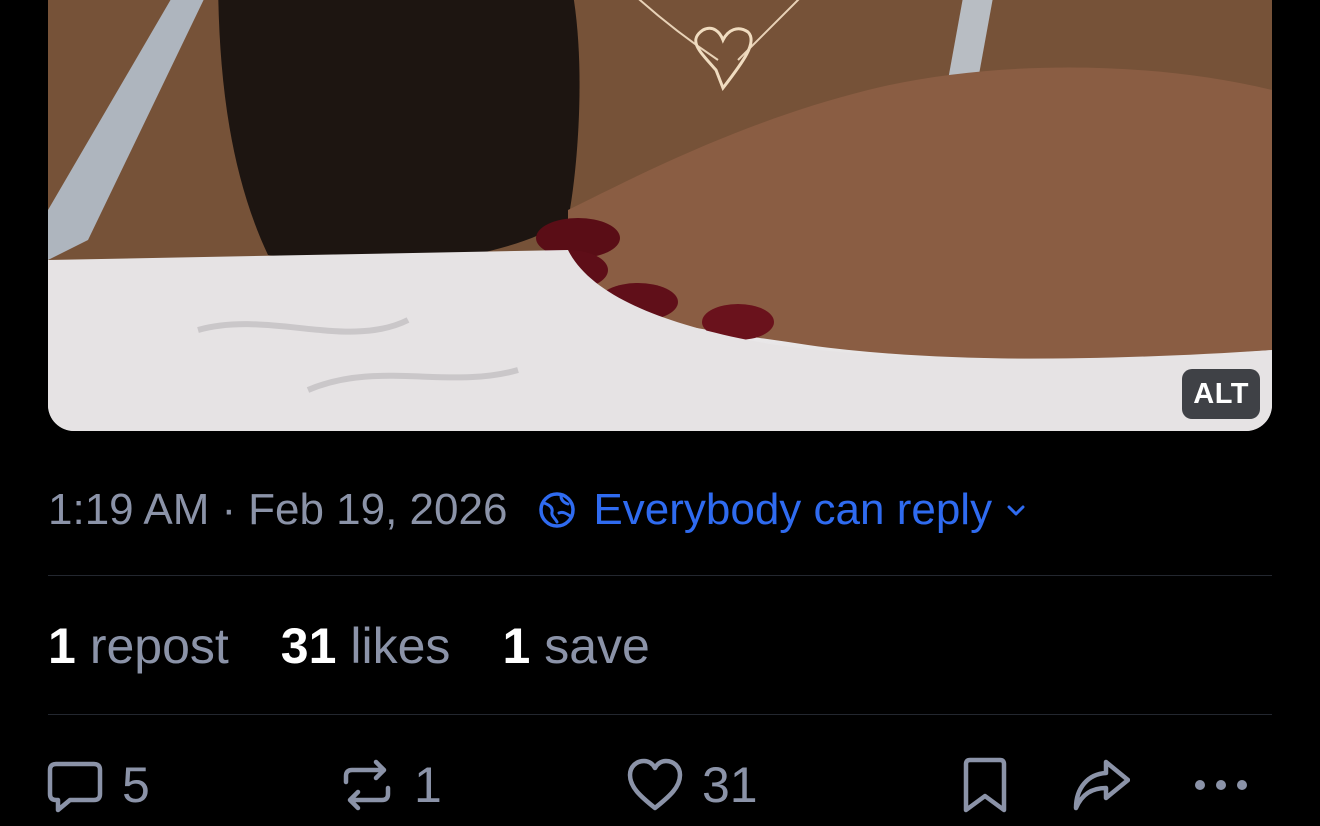  Describe the element at coordinates (660, 714) in the screenshot. I see `divider-bottom` at that location.